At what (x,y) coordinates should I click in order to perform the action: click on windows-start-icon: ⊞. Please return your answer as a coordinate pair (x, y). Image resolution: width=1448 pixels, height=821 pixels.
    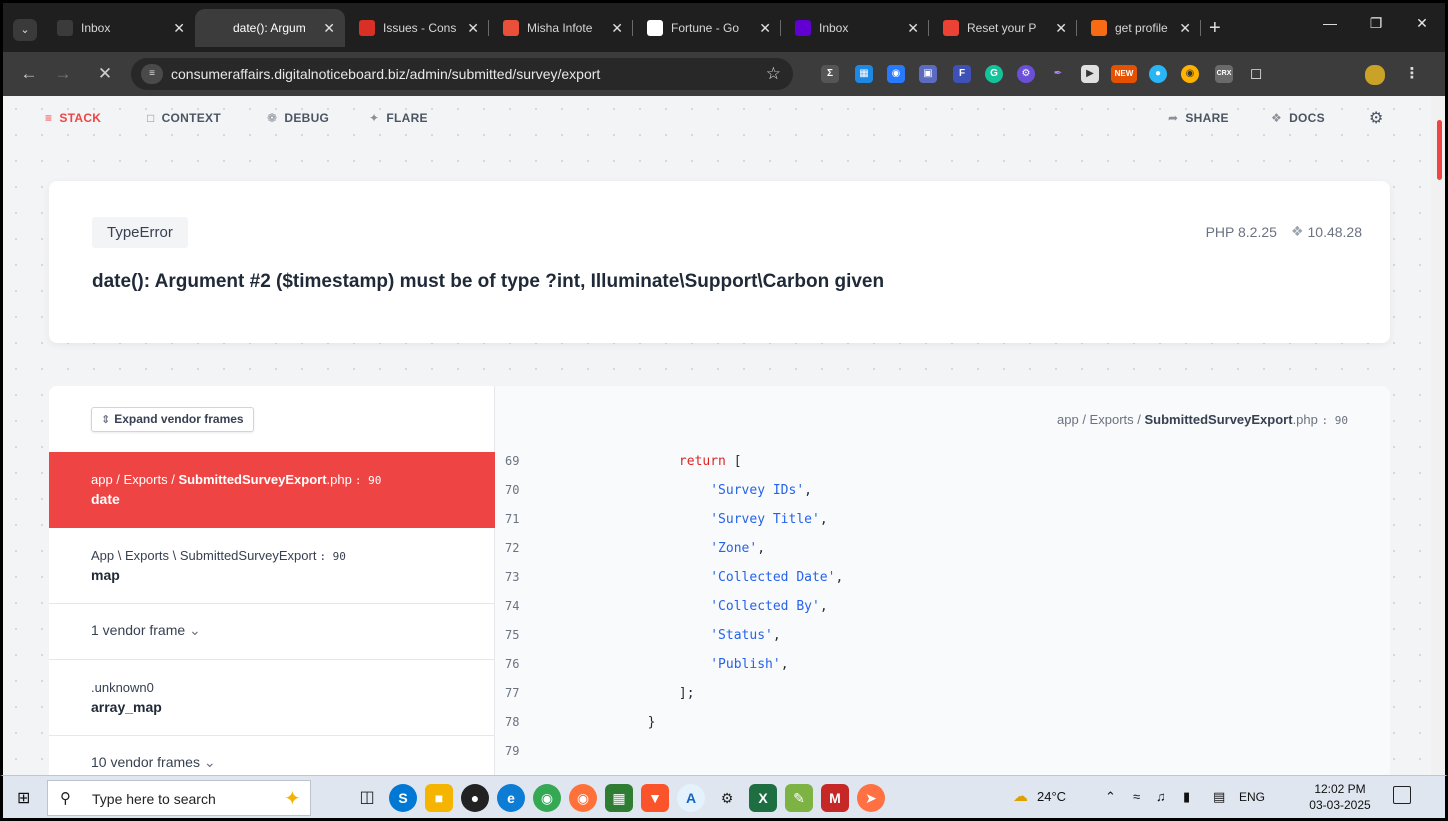
    Looking at the image, I should click on (23, 798).